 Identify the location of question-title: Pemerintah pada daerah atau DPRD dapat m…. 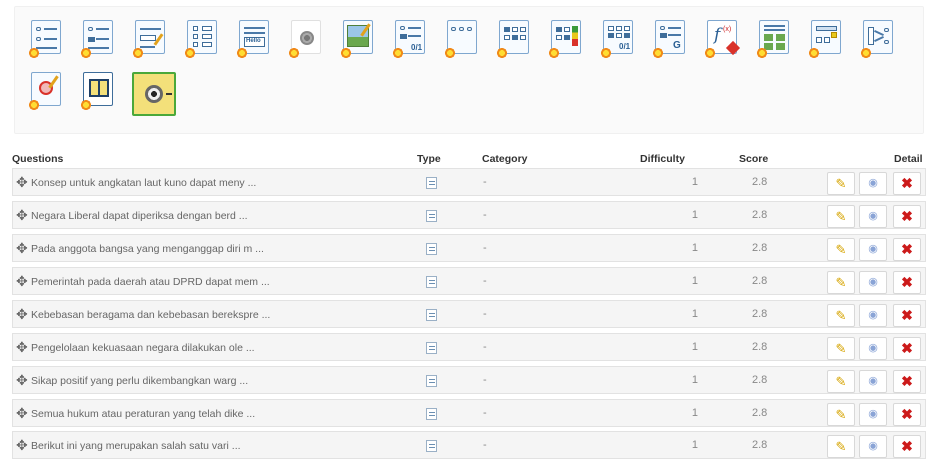
(150, 282).